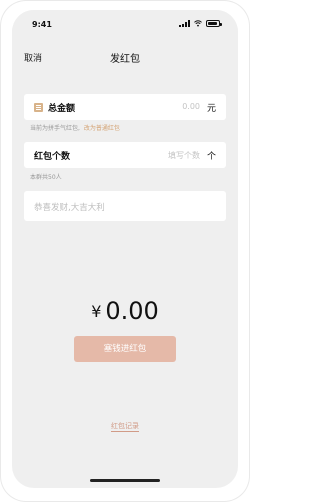 The image size is (320, 502). Describe the element at coordinates (125, 480) in the screenshot. I see `home-indicator` at that location.